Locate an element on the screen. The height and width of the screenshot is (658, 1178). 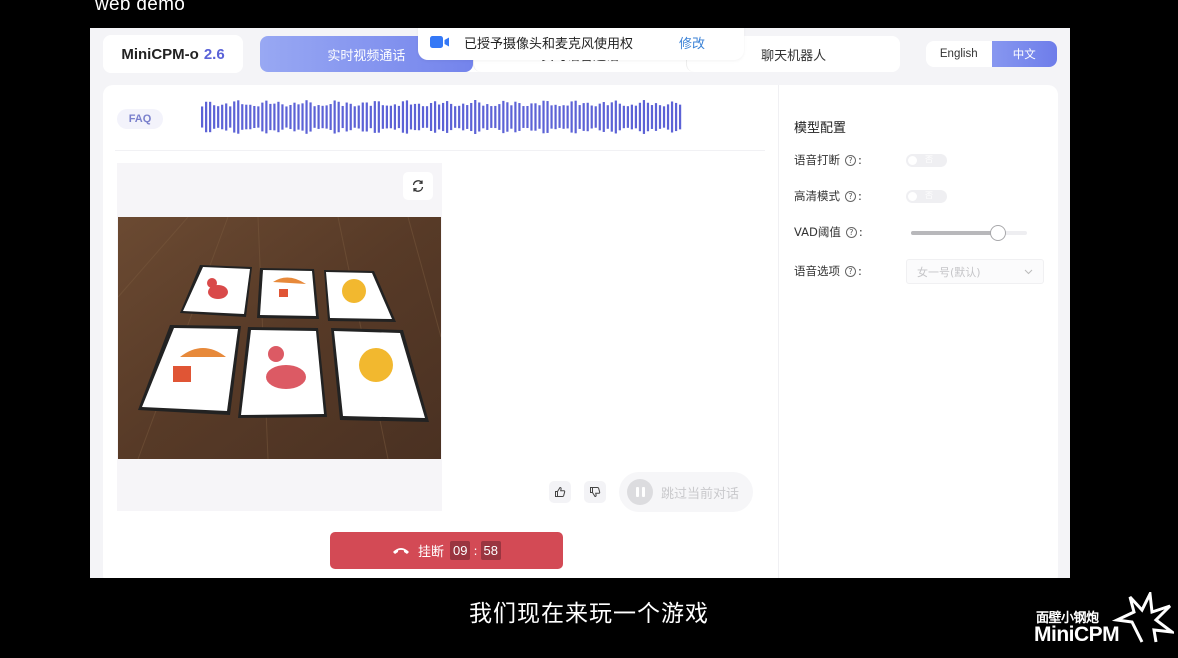
skip-dialogue-button: 跳过当前对话 is located at coordinates (686, 492).